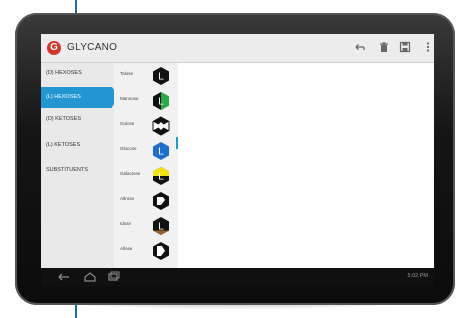  I want to click on list-item-glucose: Glucose L, so click(145, 150).